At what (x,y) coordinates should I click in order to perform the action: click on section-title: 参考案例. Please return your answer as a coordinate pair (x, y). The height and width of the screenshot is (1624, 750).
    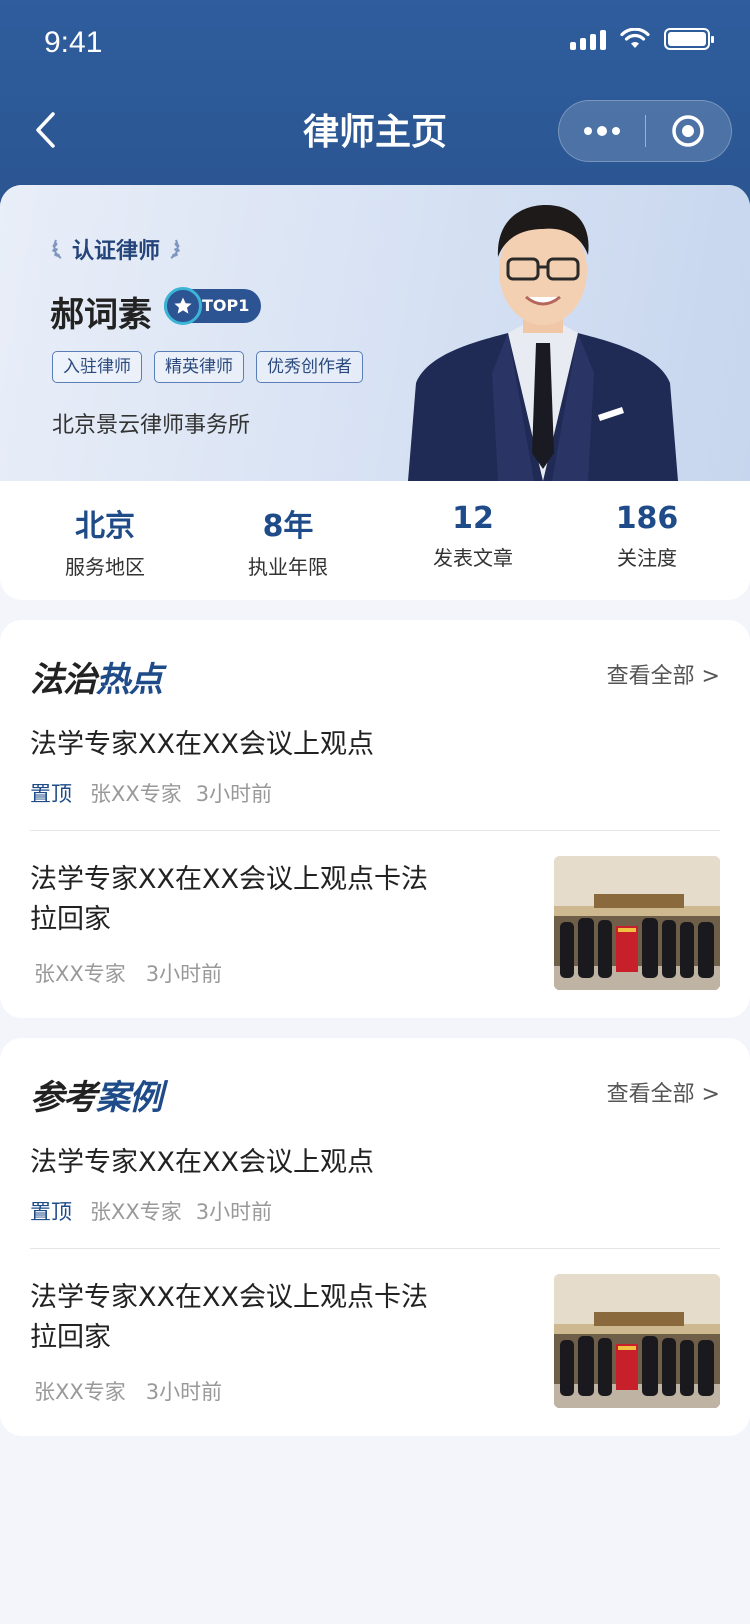
    Looking at the image, I should click on (96, 1094).